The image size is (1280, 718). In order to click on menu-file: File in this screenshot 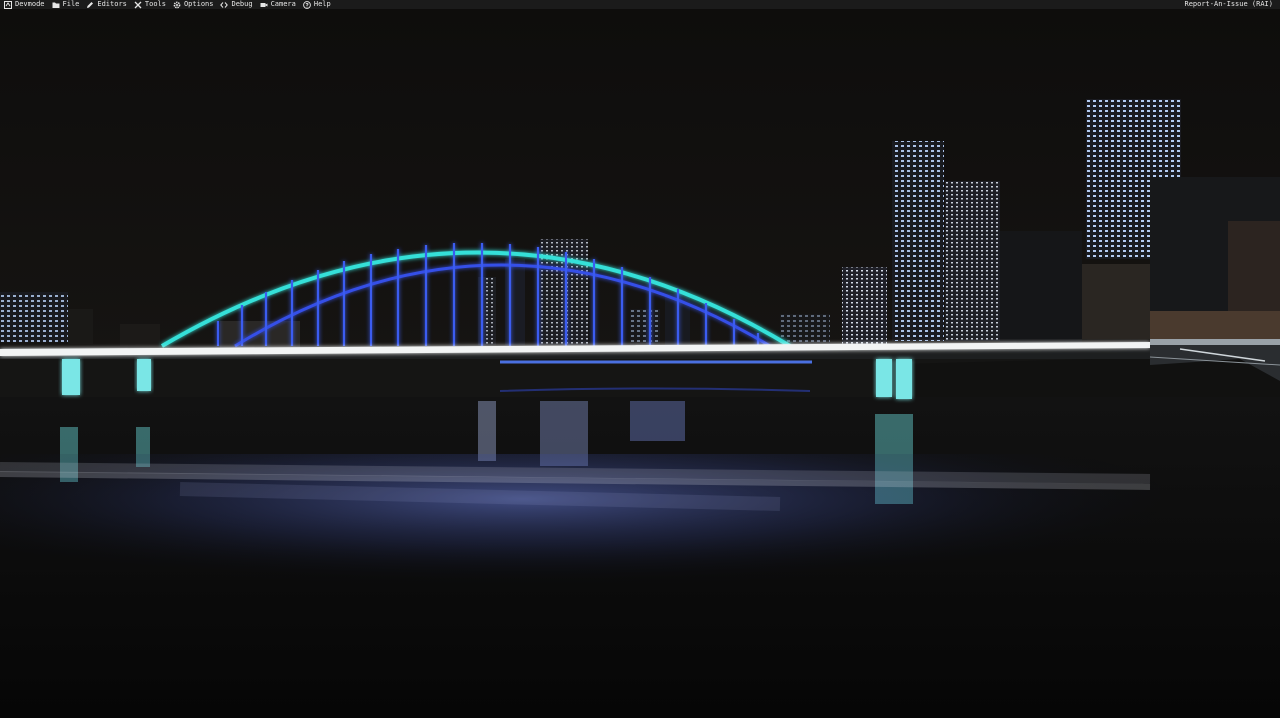, I will do `click(66, 4)`.